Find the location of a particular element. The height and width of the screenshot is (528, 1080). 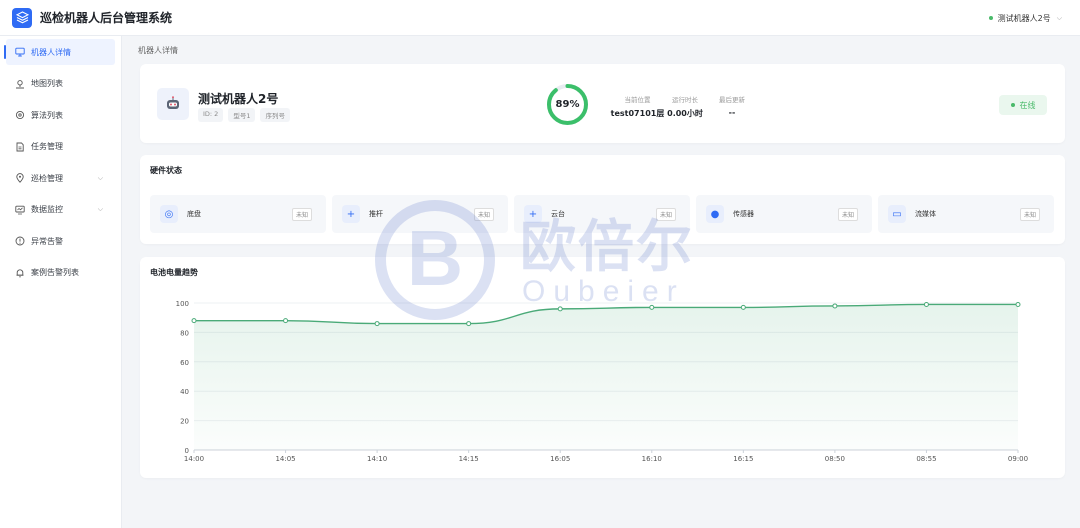

x-tick-label: 14:05 is located at coordinates (285, 459).